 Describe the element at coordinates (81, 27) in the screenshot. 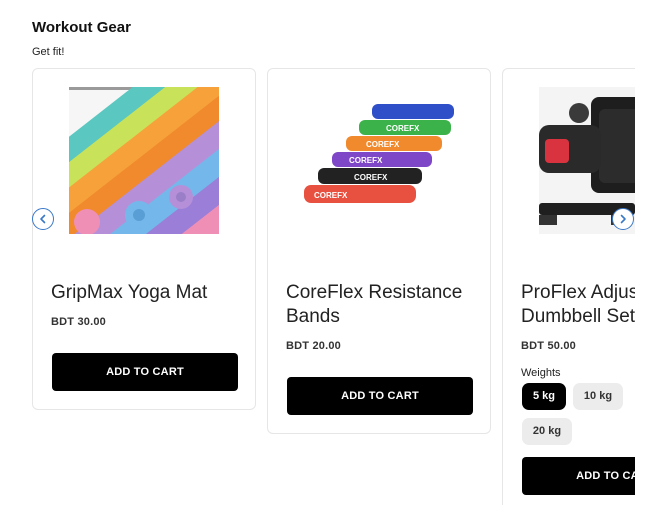

I see `section-title: Workout Gear` at that location.